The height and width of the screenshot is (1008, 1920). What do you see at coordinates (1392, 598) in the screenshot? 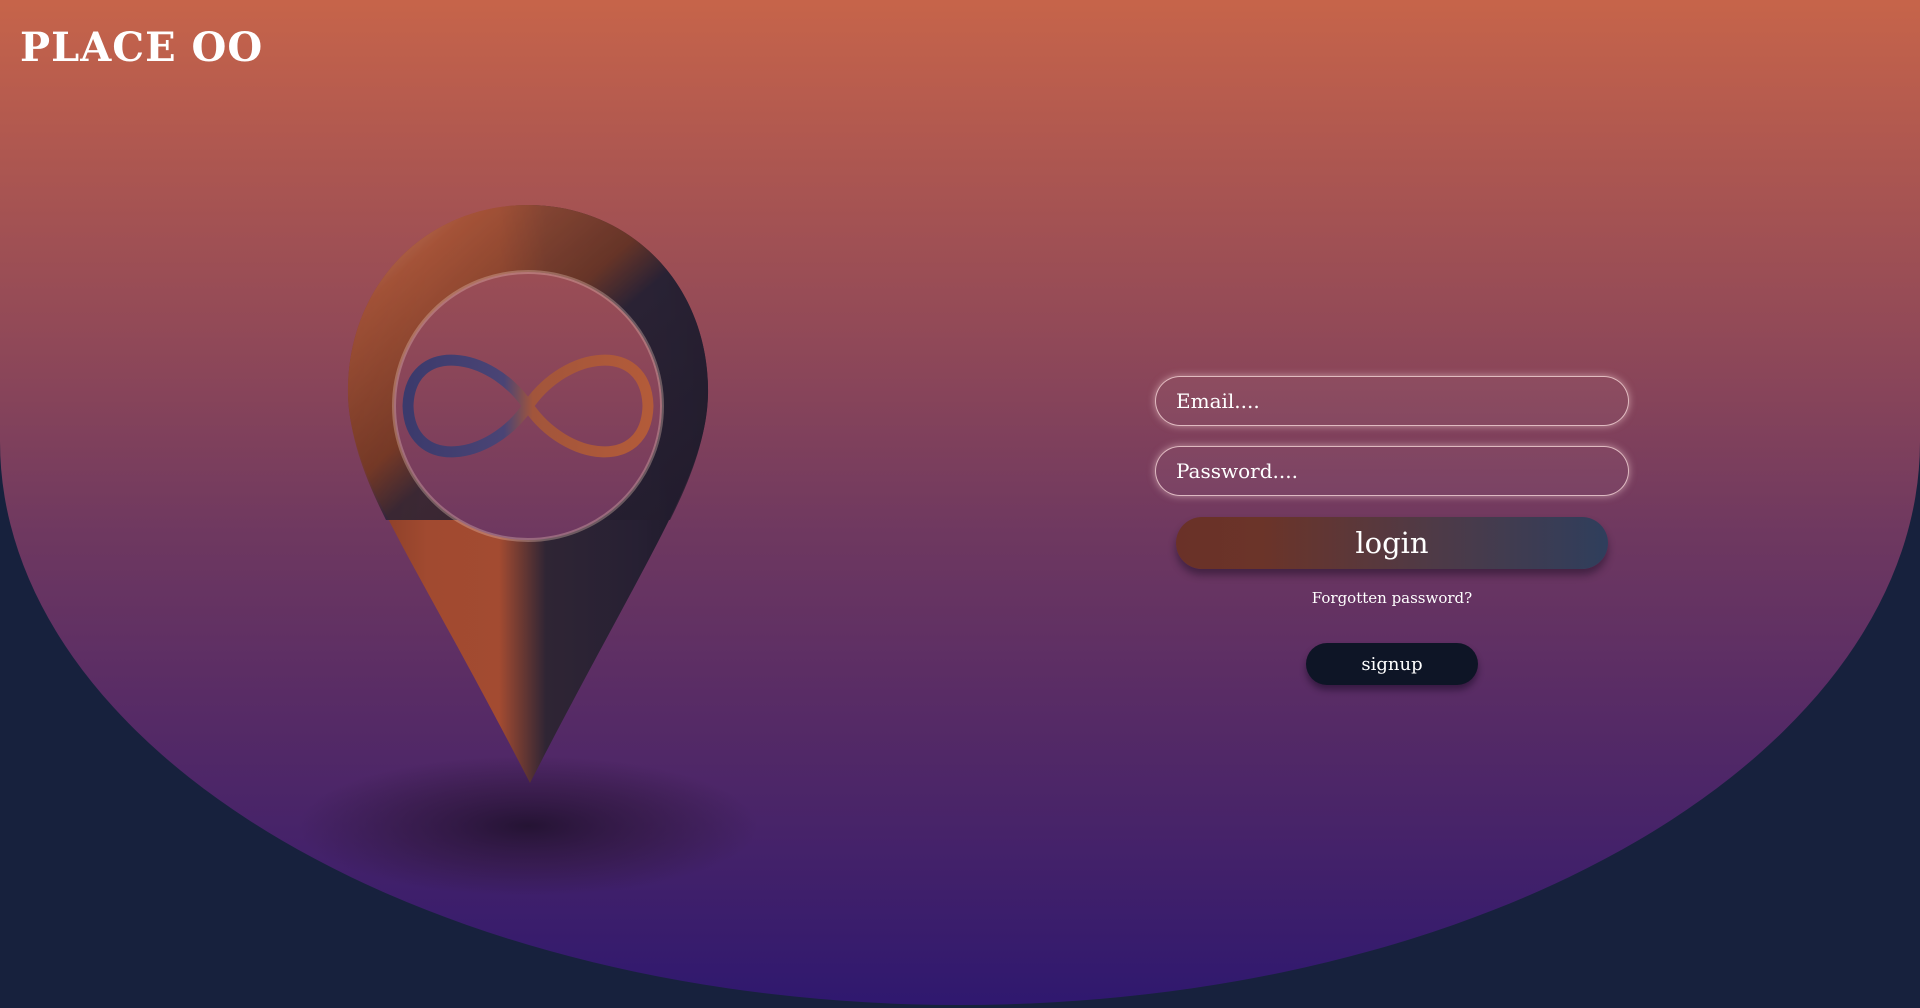
I see `forgot-password-link: Forgotten password?` at bounding box center [1392, 598].